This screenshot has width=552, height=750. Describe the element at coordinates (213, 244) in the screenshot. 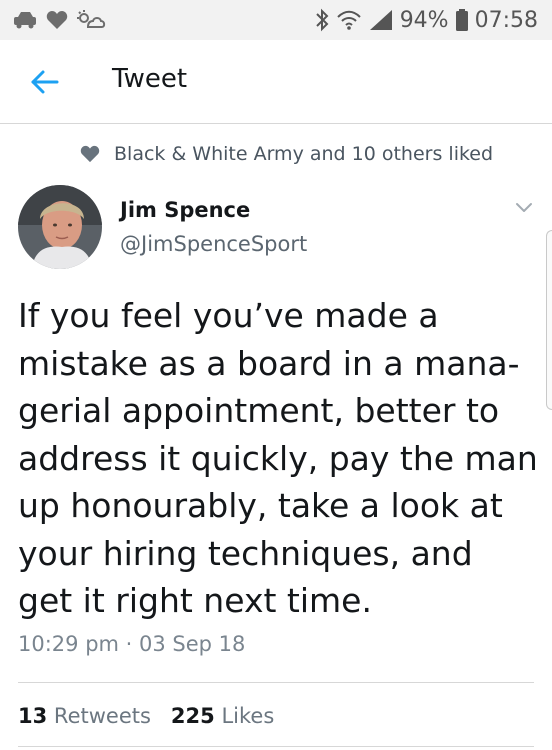

I see `author-handle: @JimSpenceSport` at that location.